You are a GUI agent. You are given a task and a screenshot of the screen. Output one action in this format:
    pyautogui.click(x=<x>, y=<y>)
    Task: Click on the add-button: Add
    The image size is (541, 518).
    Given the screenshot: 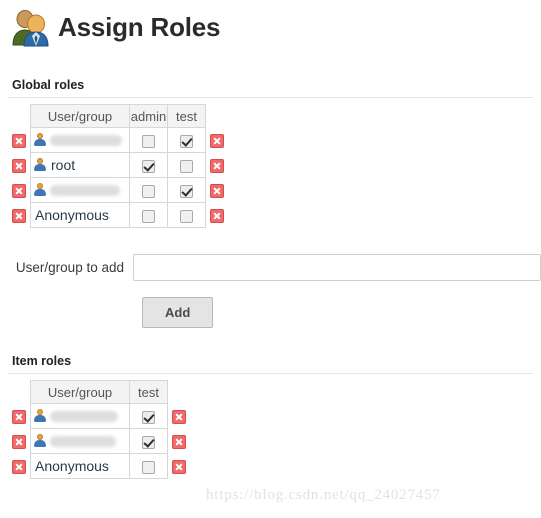 What is the action you would take?
    pyautogui.click(x=178, y=312)
    